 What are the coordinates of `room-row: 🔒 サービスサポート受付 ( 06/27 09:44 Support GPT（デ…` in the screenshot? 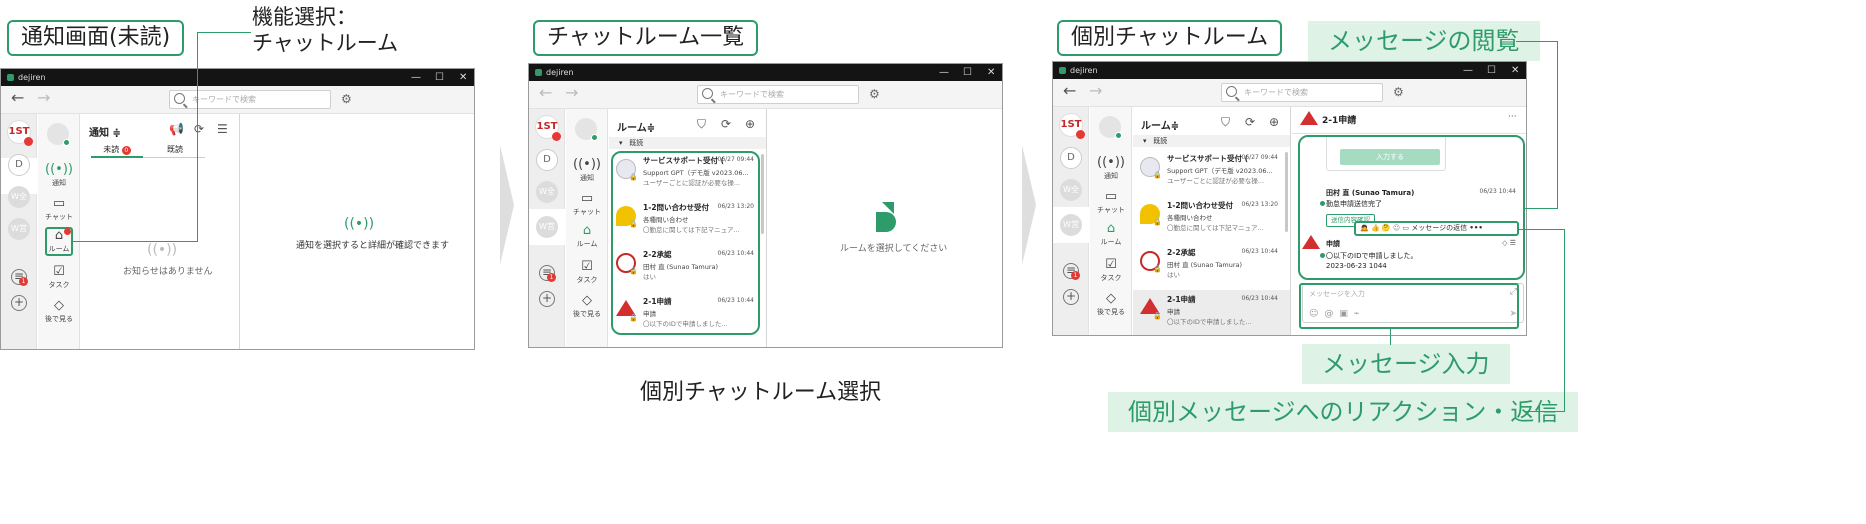 It's located at (1210, 172).